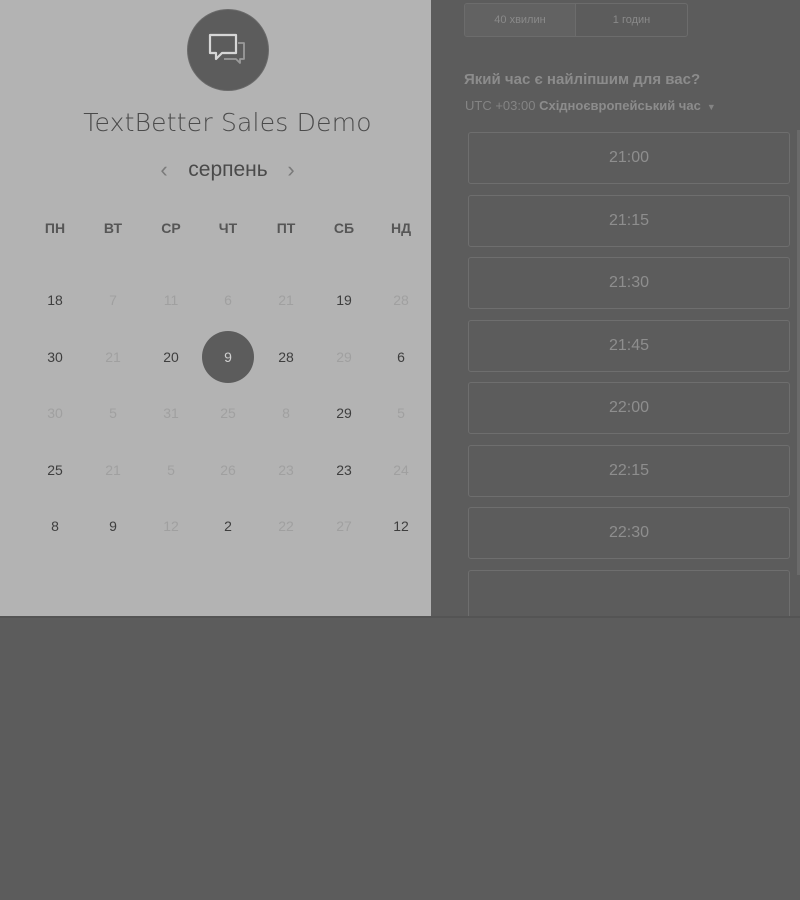 Image resolution: width=800 pixels, height=900 pixels. What do you see at coordinates (629, 470) in the screenshot?
I see `time-slot-button: 22:15` at bounding box center [629, 470].